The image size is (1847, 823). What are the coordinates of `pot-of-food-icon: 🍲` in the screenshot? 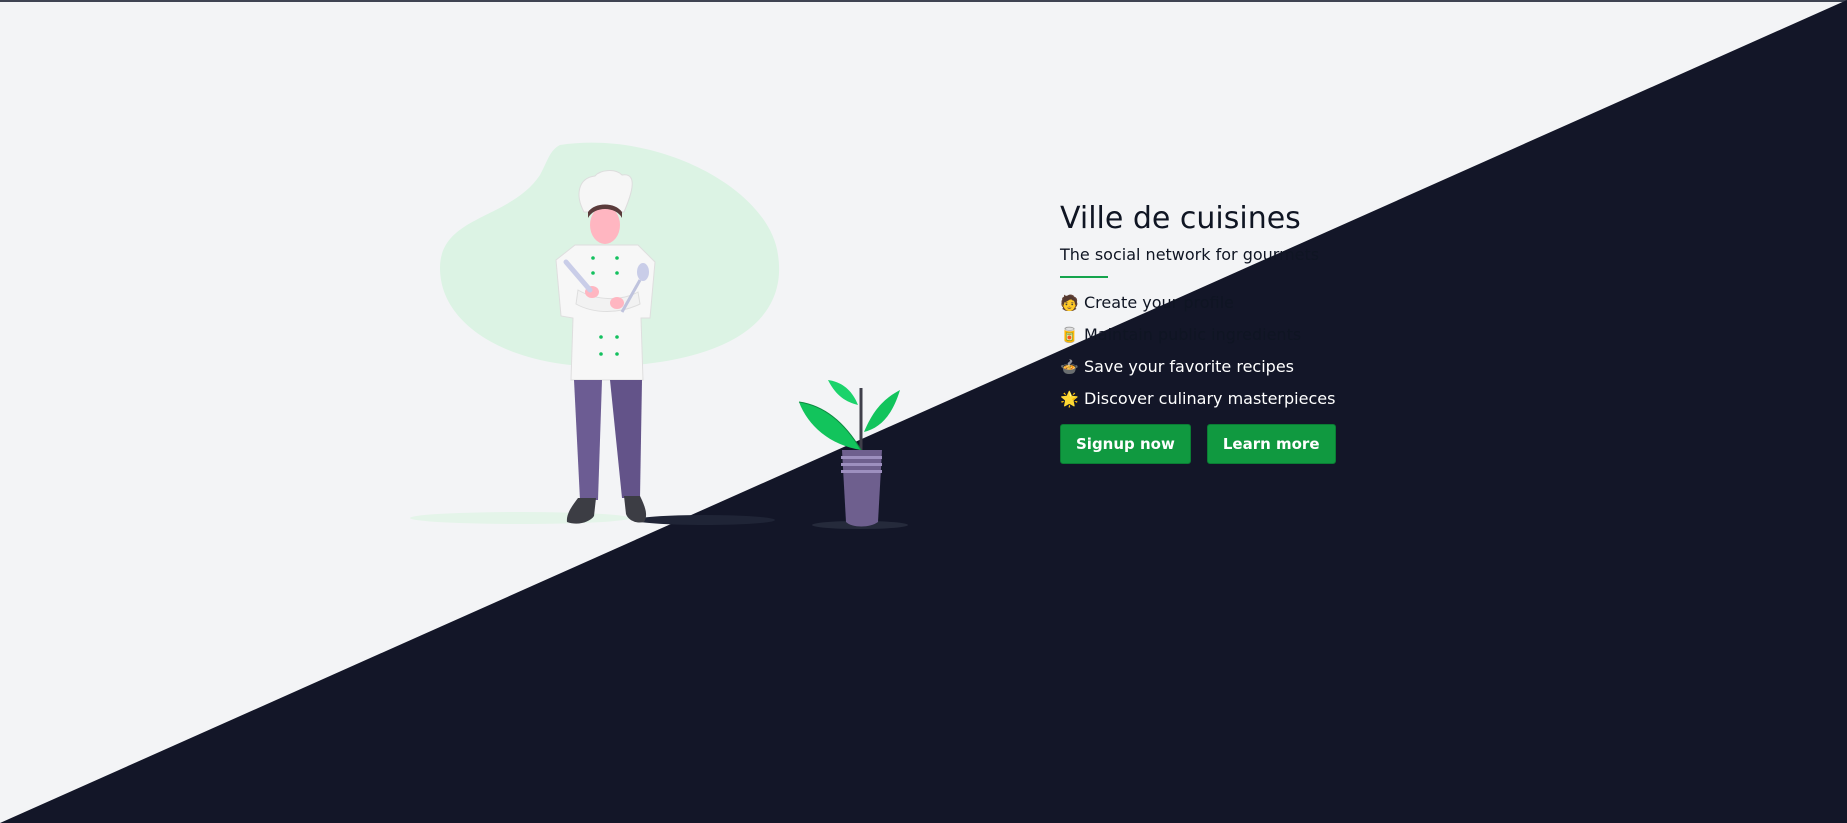 It's located at (1069, 367).